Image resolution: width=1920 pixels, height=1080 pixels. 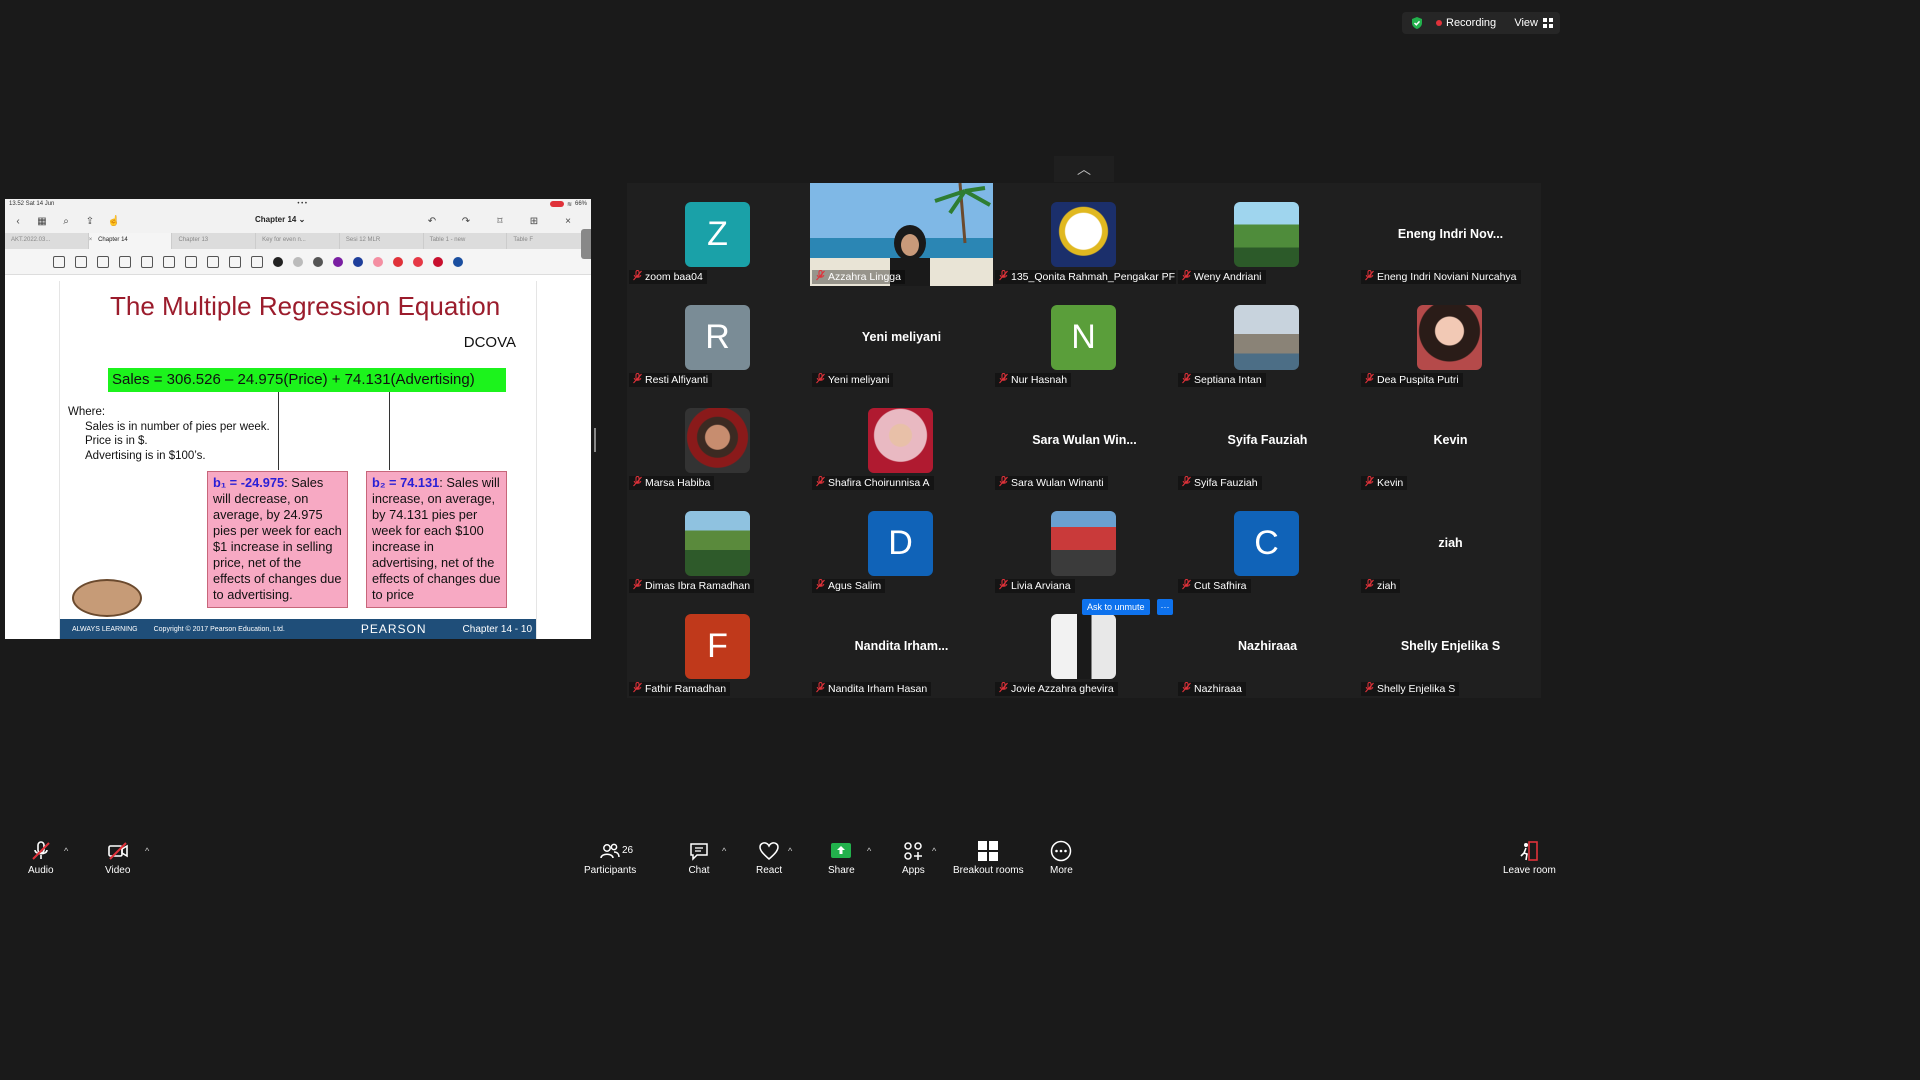 I want to click on participant-tile: Weny Andriani, so click(x=1267, y=234).